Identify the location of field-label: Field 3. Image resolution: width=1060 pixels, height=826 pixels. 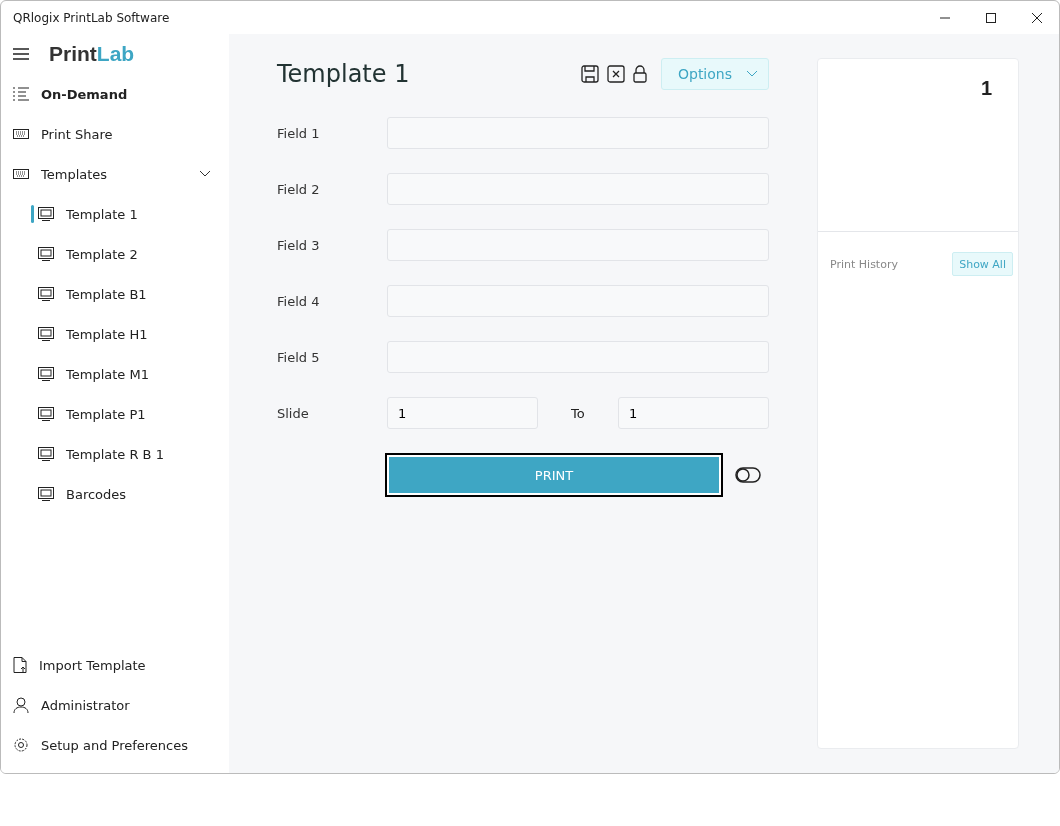
(299, 245).